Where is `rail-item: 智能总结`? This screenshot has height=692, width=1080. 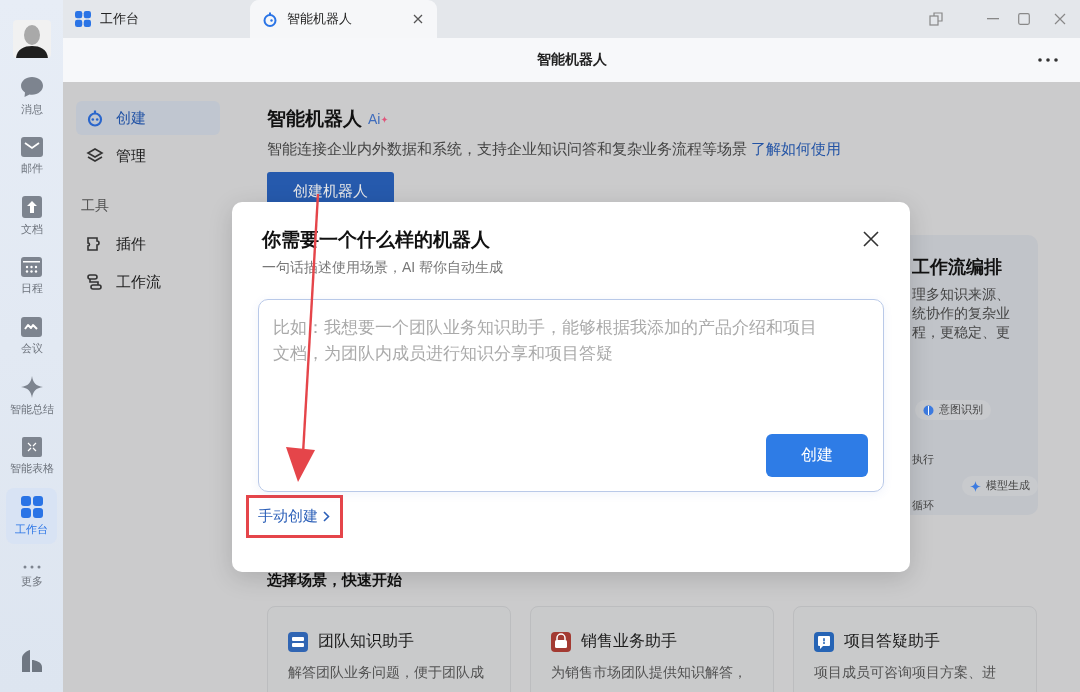 rail-item: 智能总结 is located at coordinates (31, 396).